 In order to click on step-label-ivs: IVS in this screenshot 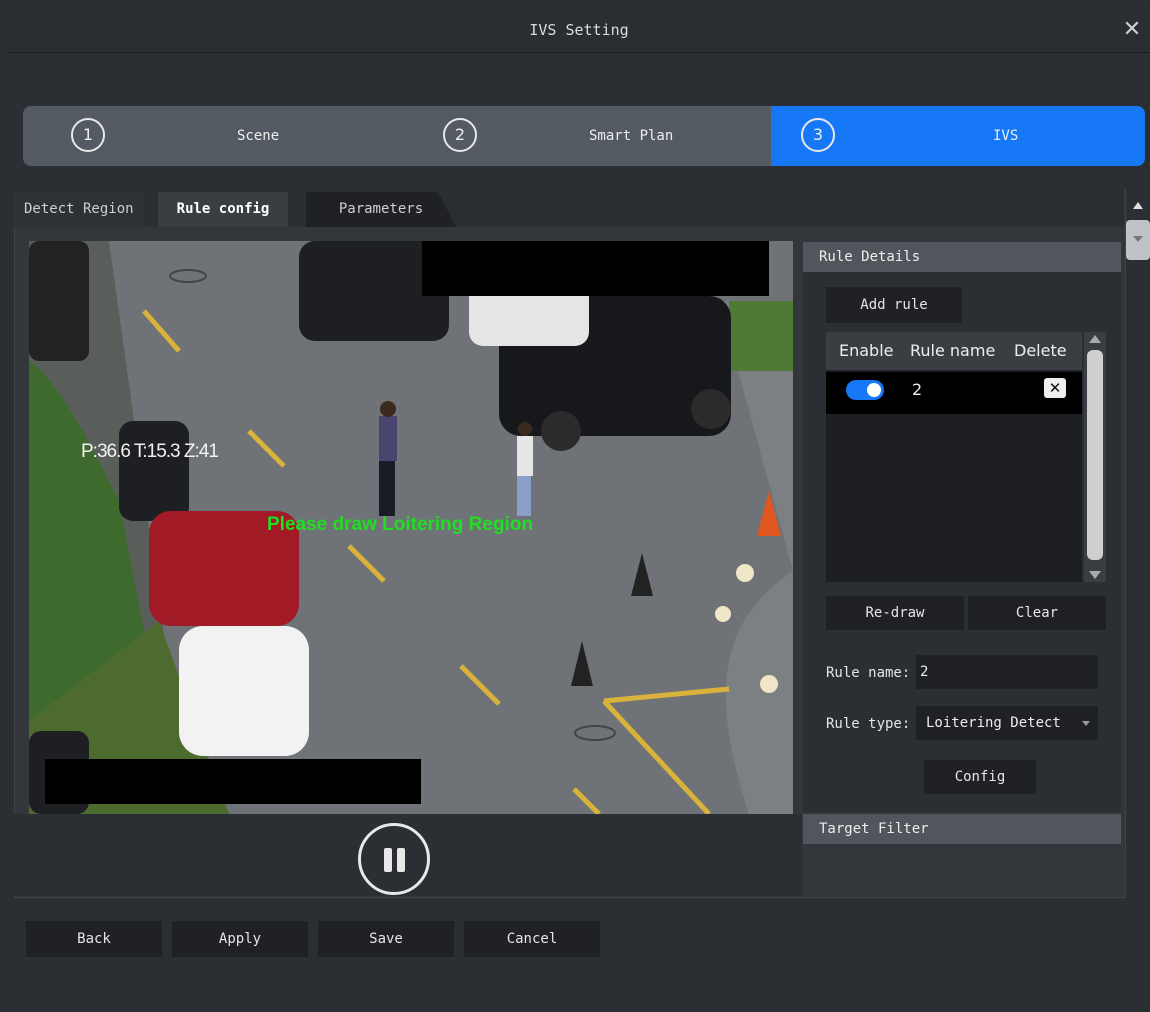, I will do `click(1006, 136)`.